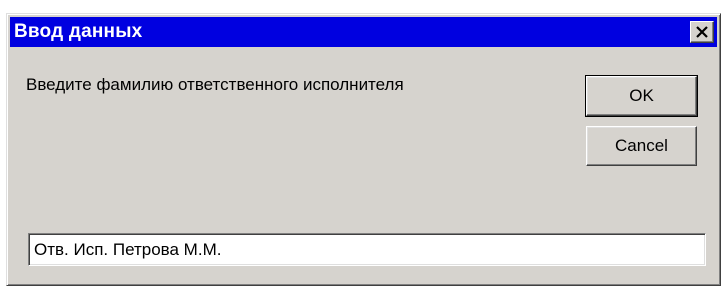 This screenshot has height=290, width=727. Describe the element at coordinates (363, 32) in the screenshot. I see `title-bar: Ввод данных` at that location.